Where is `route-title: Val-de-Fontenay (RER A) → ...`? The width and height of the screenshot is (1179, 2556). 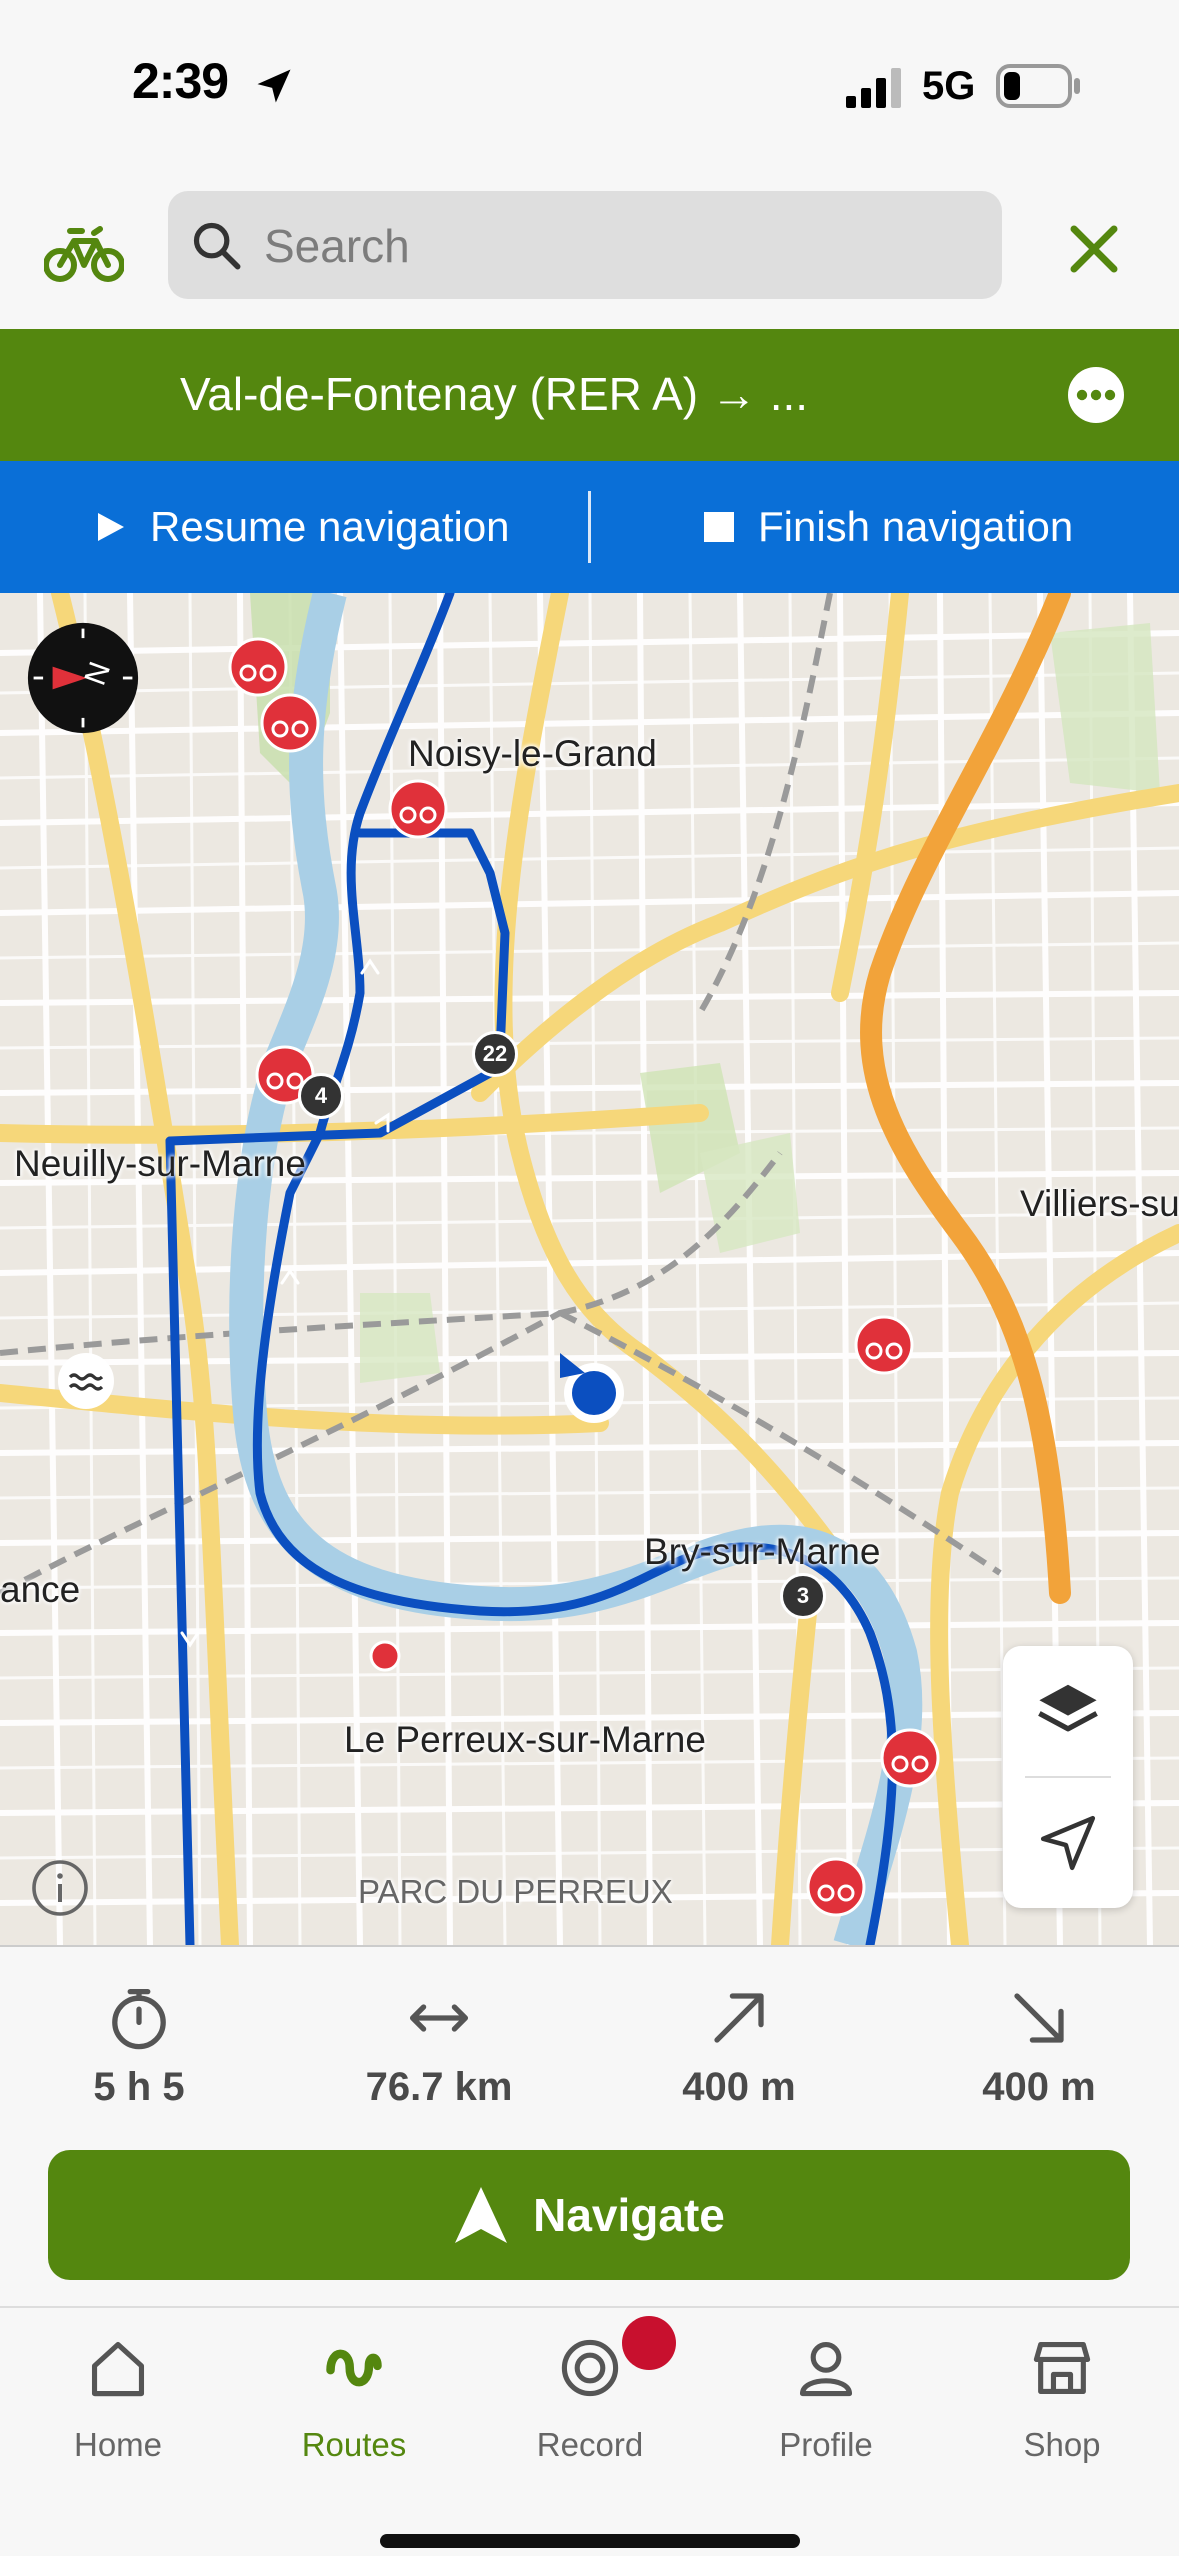 route-title: Val-de-Fontenay (RER A) → ... is located at coordinates (494, 394).